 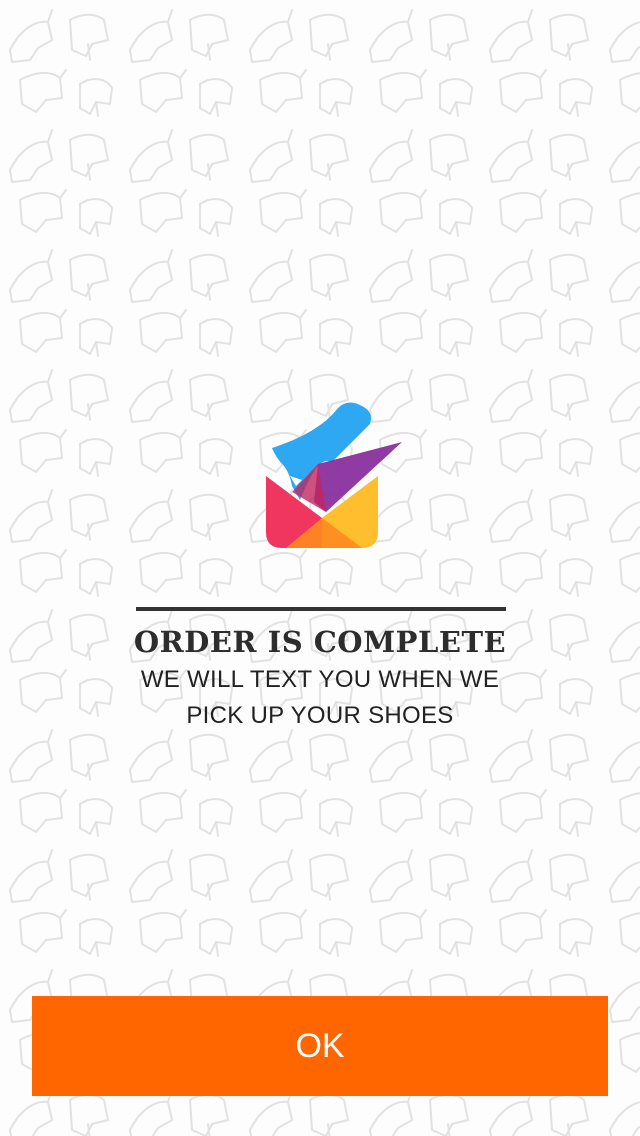 I want to click on shoe-box-logo-icon, so click(x=334, y=475).